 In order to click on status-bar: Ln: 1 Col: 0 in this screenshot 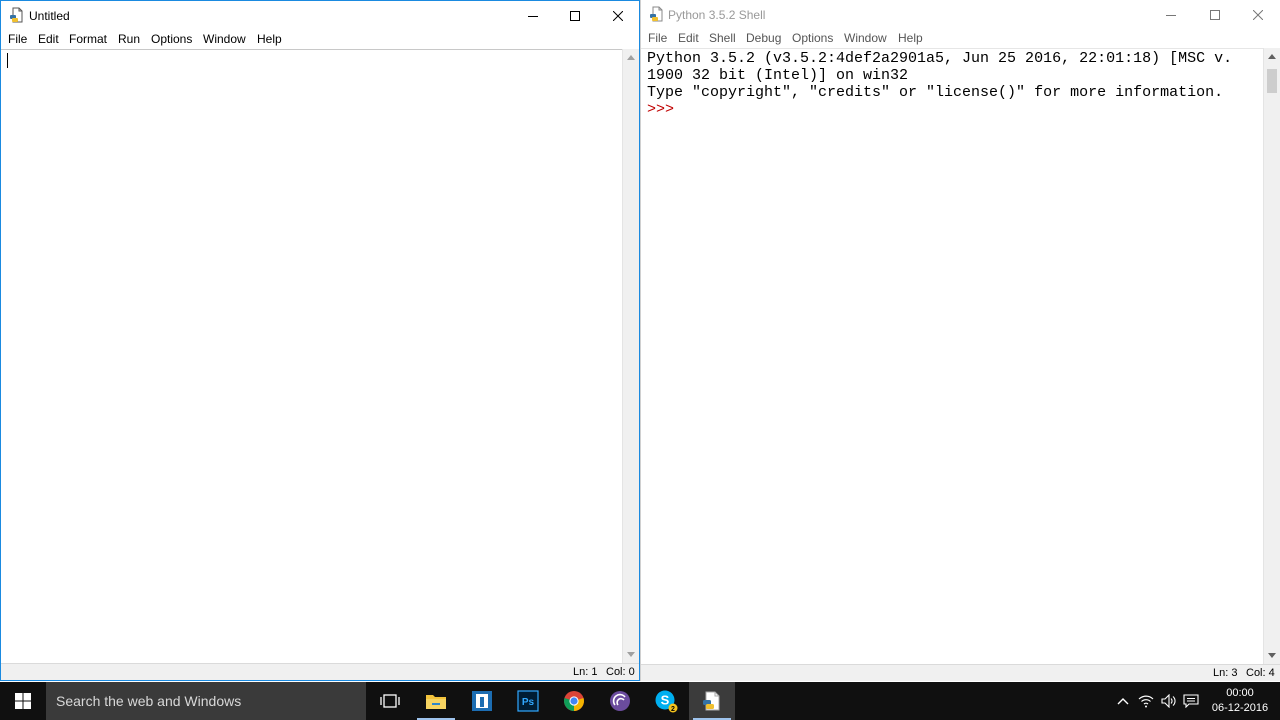, I will do `click(320, 671)`.